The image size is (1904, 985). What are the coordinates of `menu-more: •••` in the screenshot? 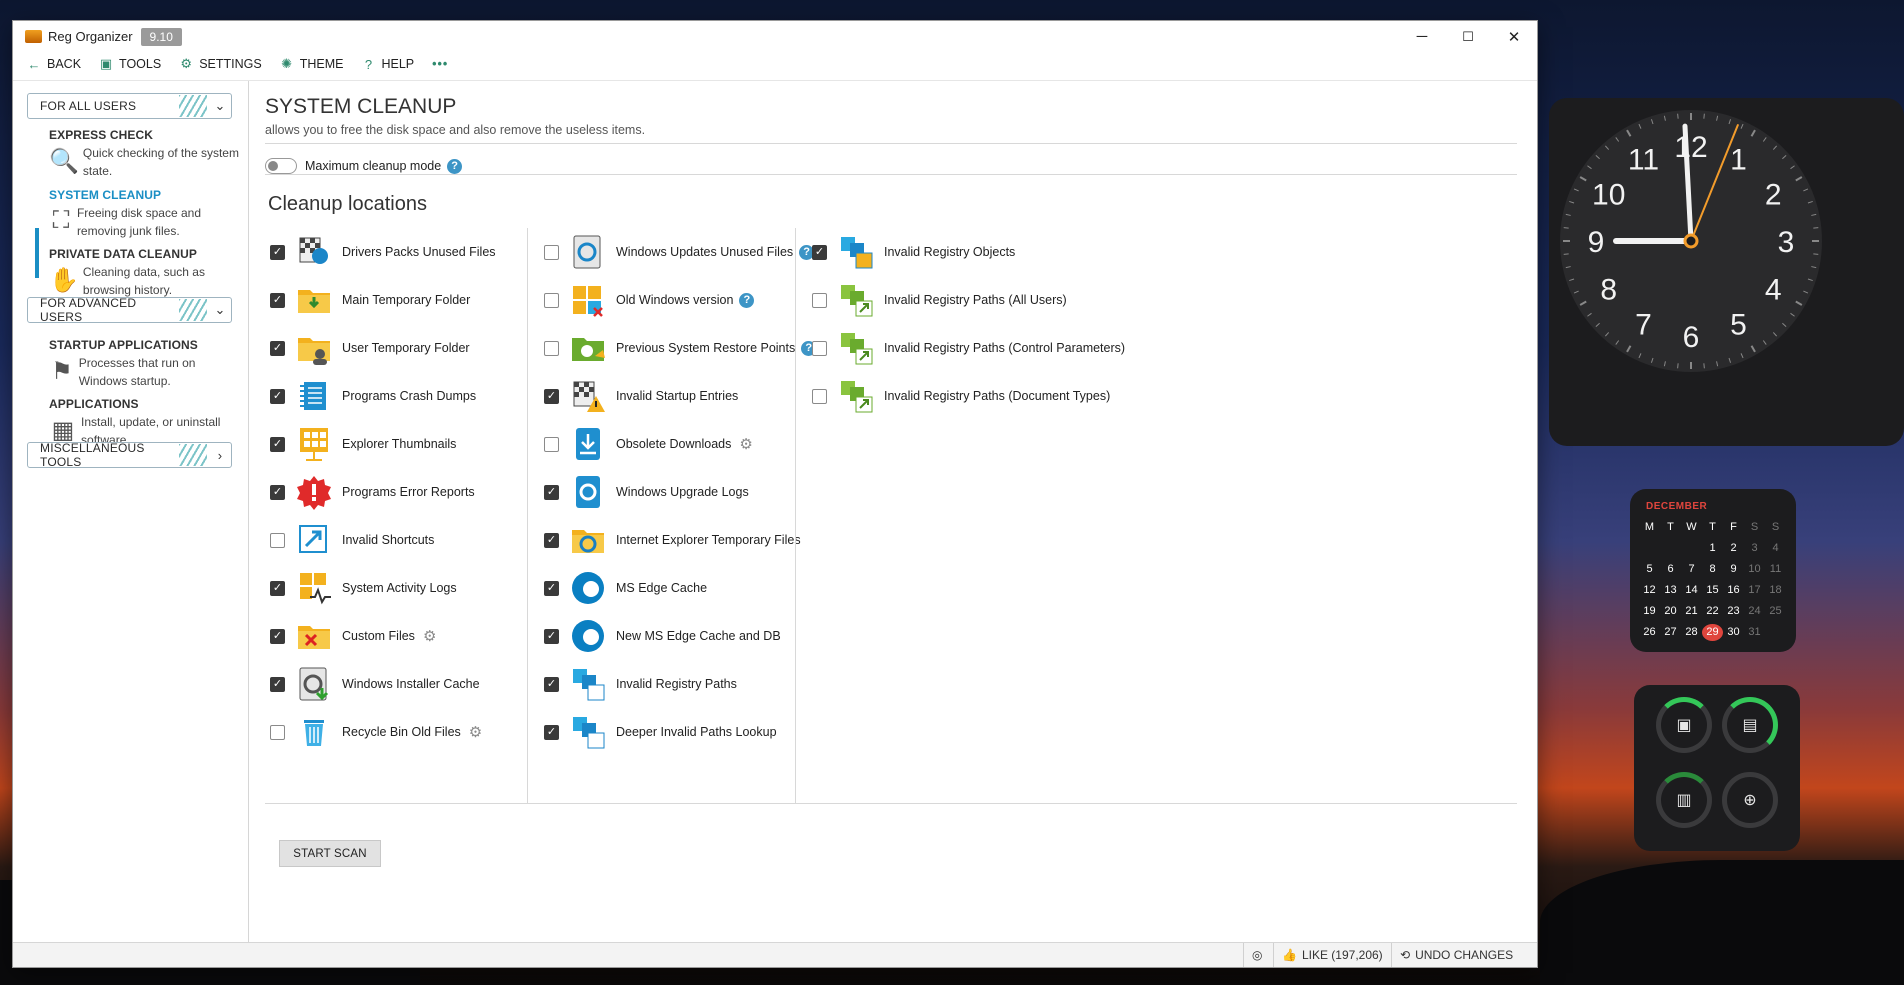 It's located at (440, 64).